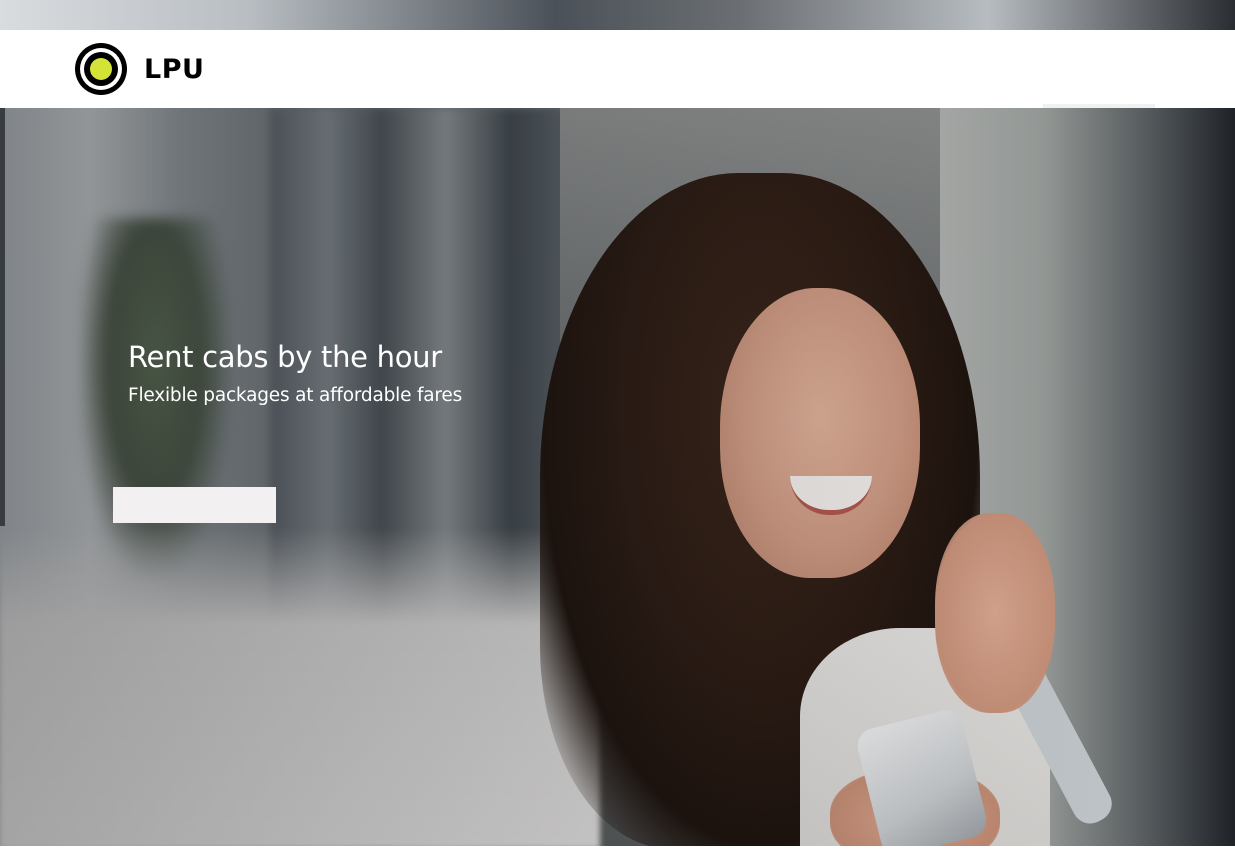 Image resolution: width=1235 pixels, height=849 pixels. What do you see at coordinates (174, 69) in the screenshot?
I see `brand-name: LPU` at bounding box center [174, 69].